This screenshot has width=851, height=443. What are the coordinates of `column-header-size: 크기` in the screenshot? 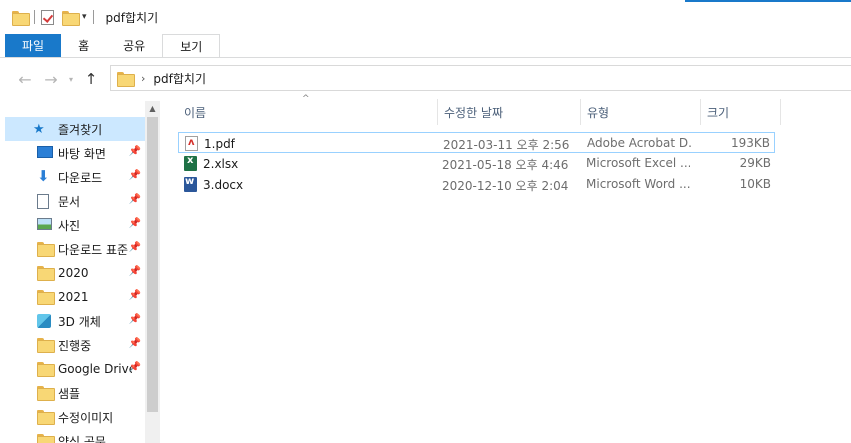 It's located at (741, 112).